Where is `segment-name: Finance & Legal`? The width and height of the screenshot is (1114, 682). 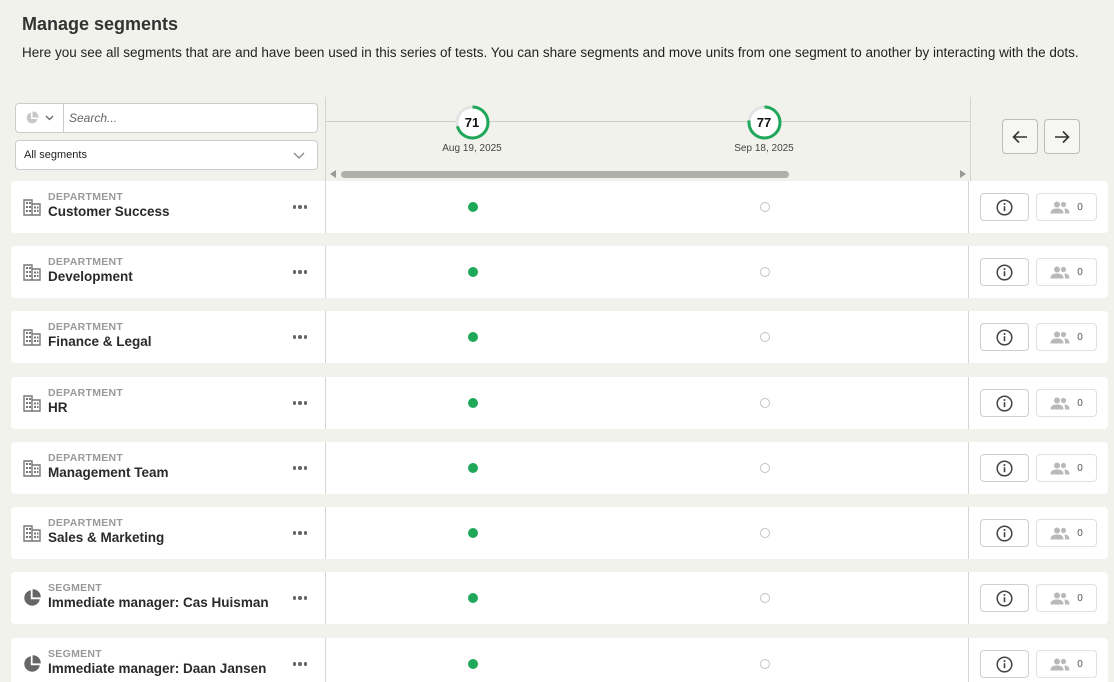 segment-name: Finance & Legal is located at coordinates (100, 341).